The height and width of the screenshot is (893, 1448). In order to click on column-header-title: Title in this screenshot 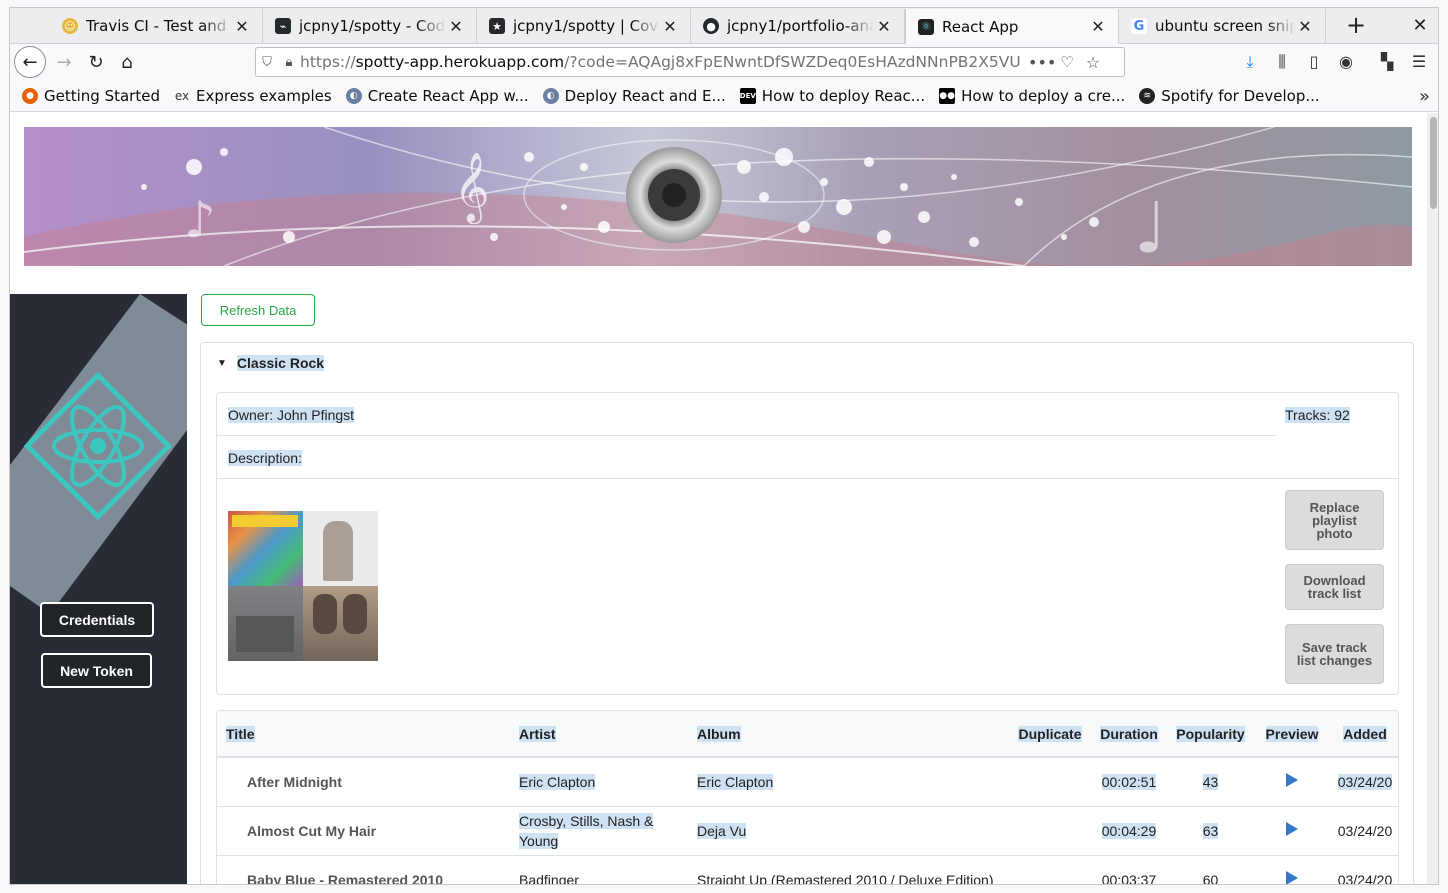, I will do `click(364, 734)`.